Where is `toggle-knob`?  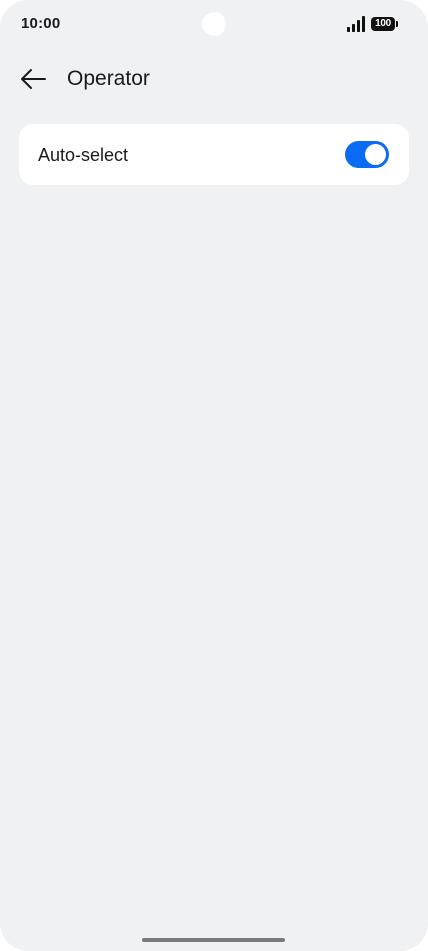 toggle-knob is located at coordinates (375, 154).